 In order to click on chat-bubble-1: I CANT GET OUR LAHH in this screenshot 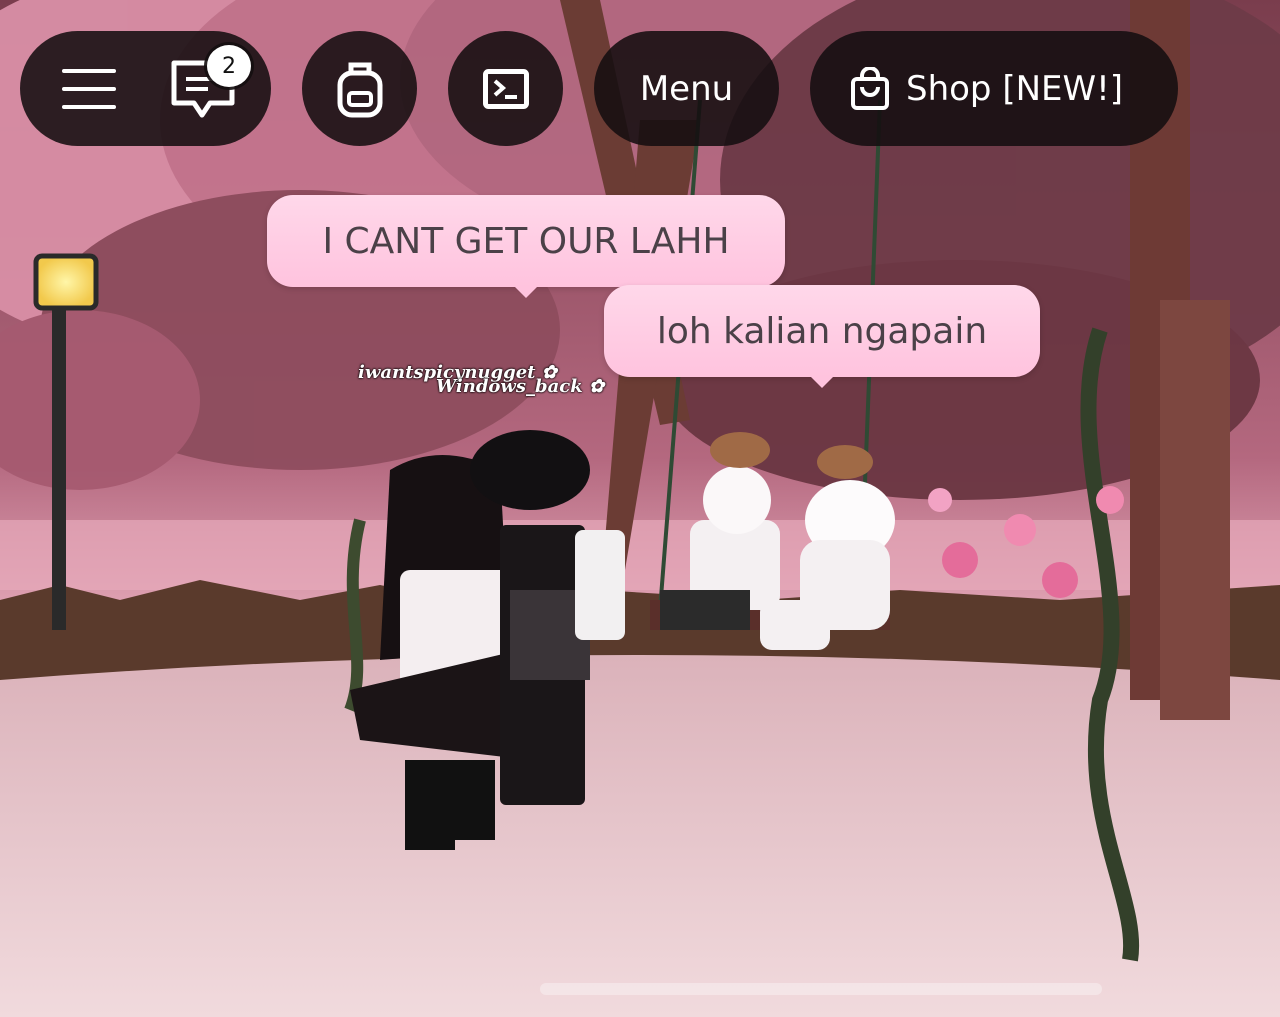, I will do `click(526, 246)`.